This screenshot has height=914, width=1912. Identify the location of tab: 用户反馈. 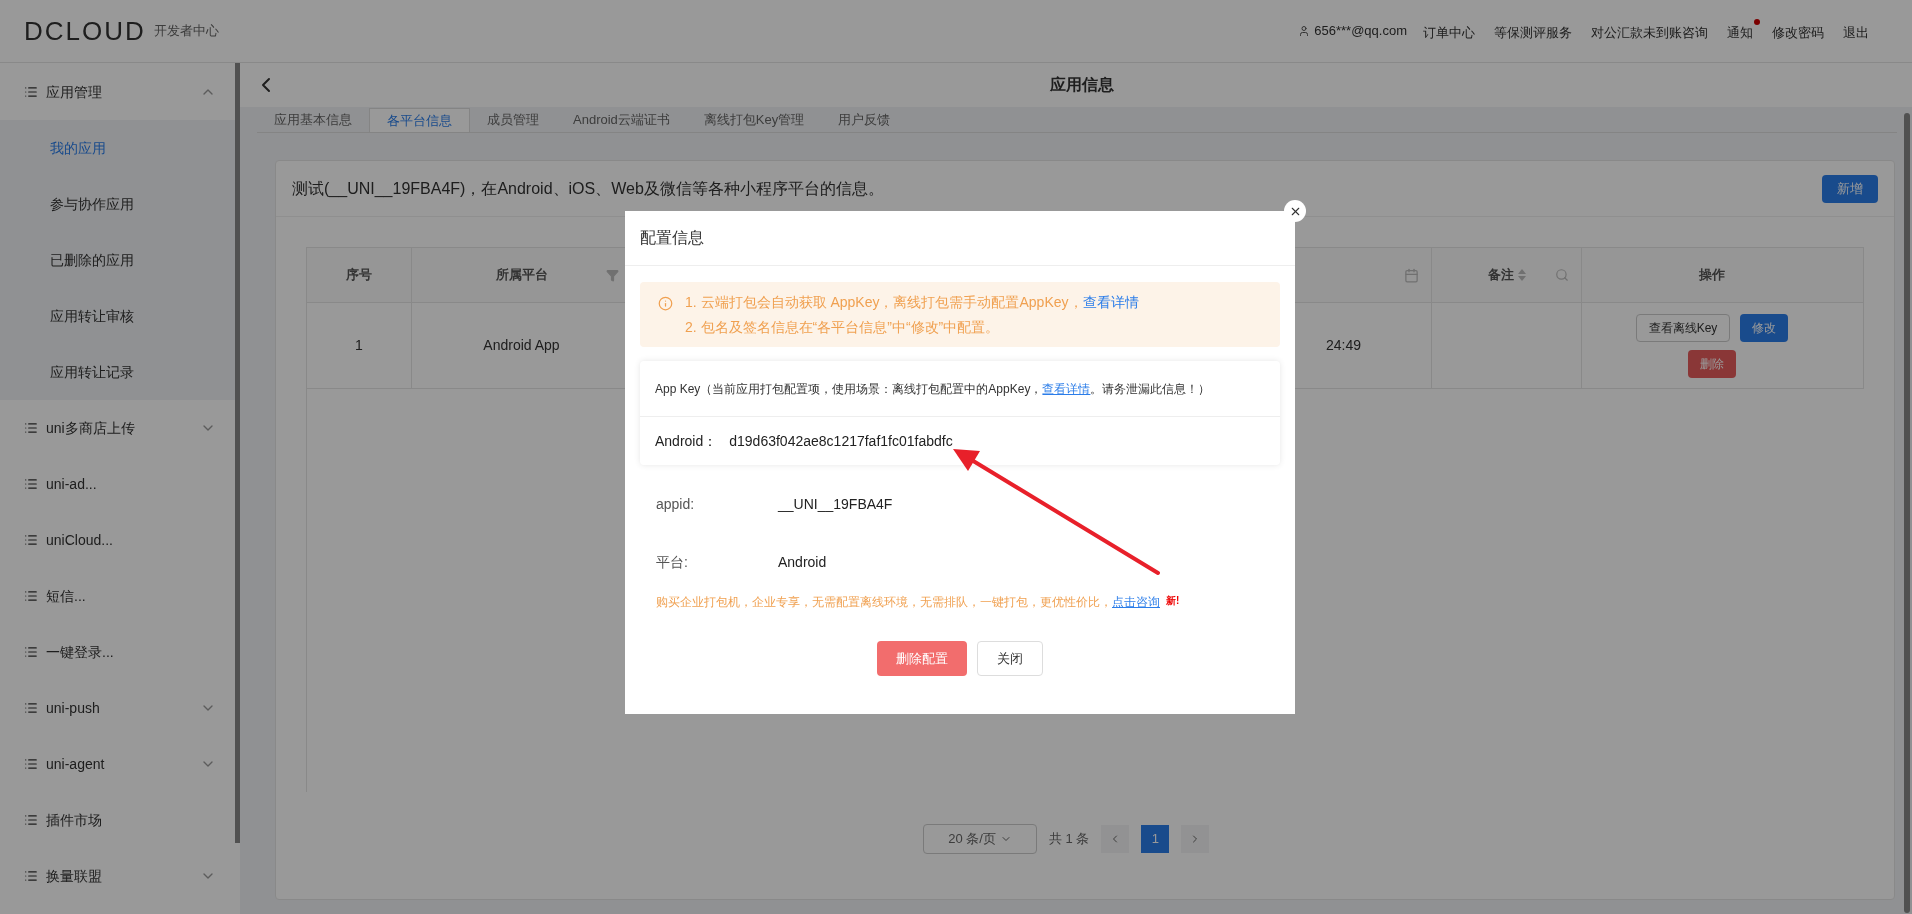
(864, 120).